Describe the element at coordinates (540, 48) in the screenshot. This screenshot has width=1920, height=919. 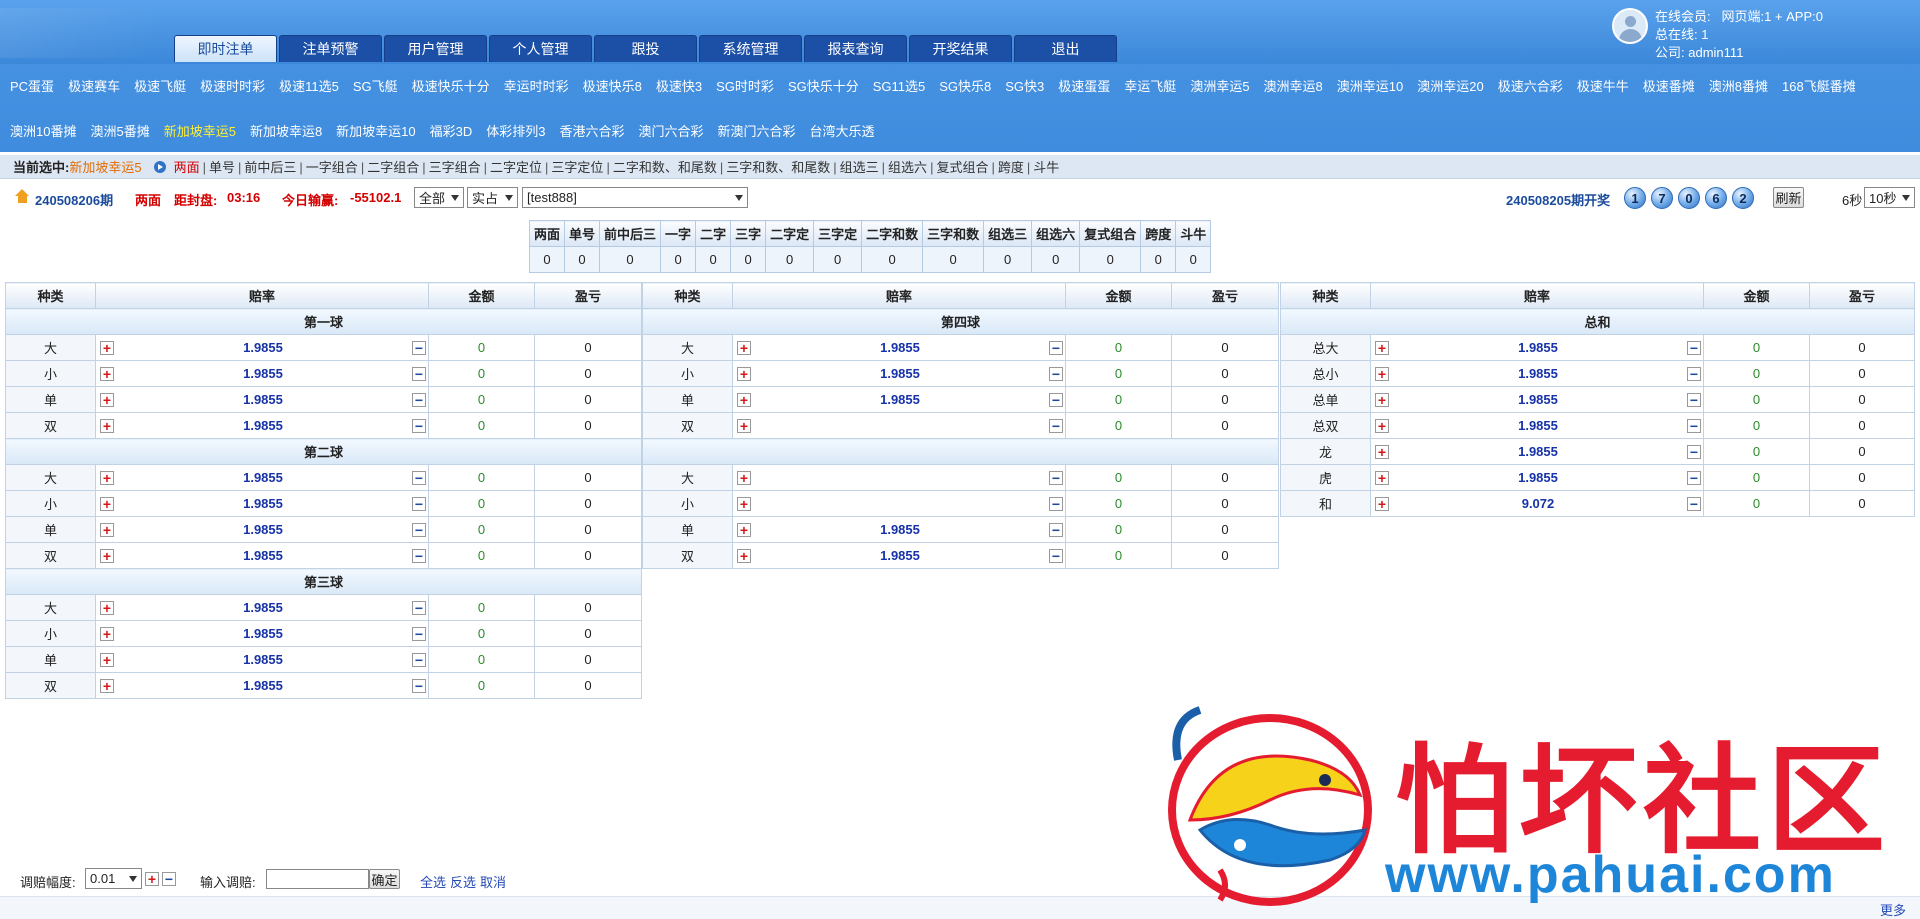
I see `main-tab-3: 个人管理` at that location.